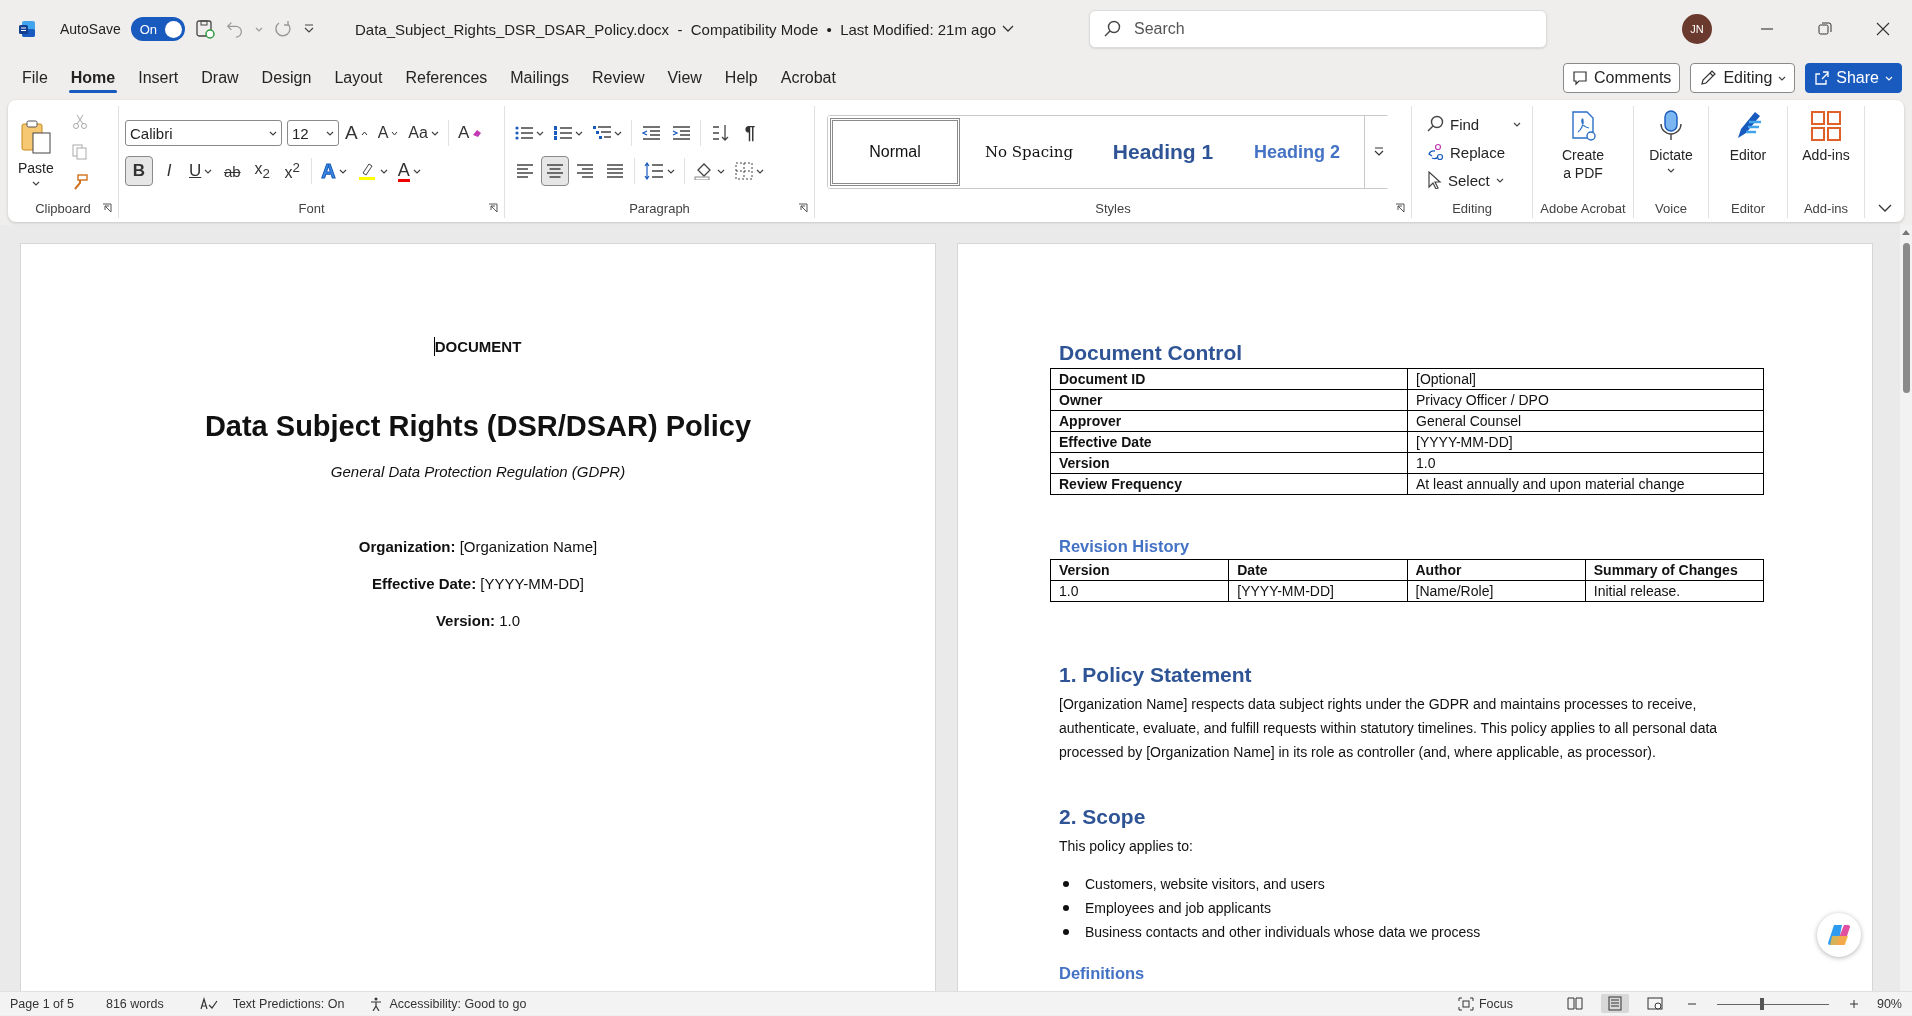 Image resolution: width=1912 pixels, height=1016 pixels. I want to click on find-button: Find, so click(1474, 124).